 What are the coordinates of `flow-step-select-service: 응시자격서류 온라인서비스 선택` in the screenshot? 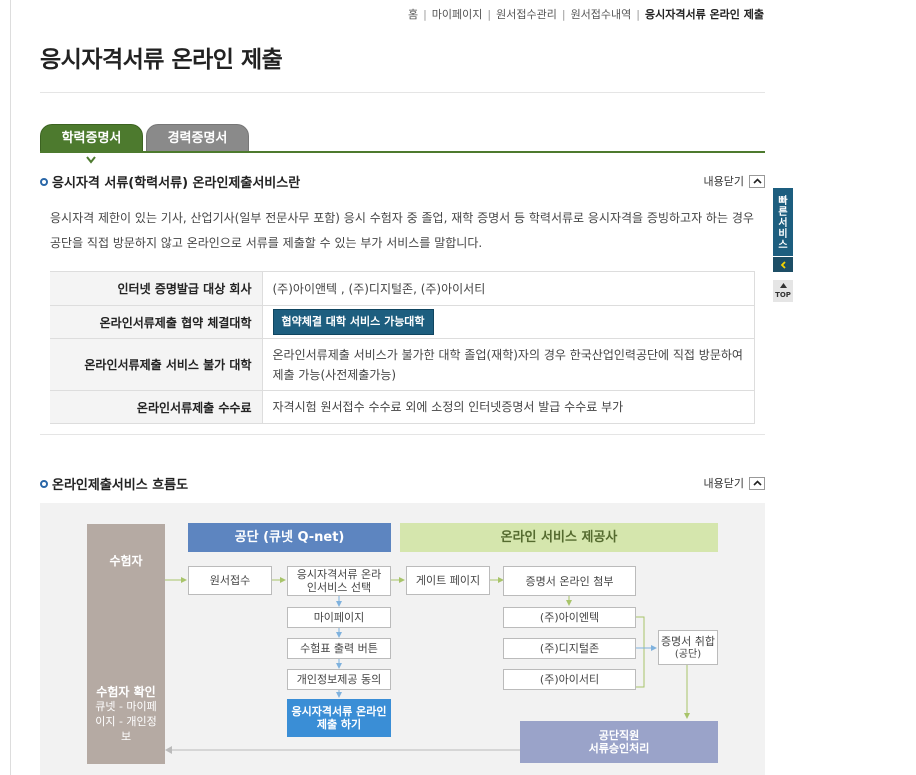 It's located at (339, 581).